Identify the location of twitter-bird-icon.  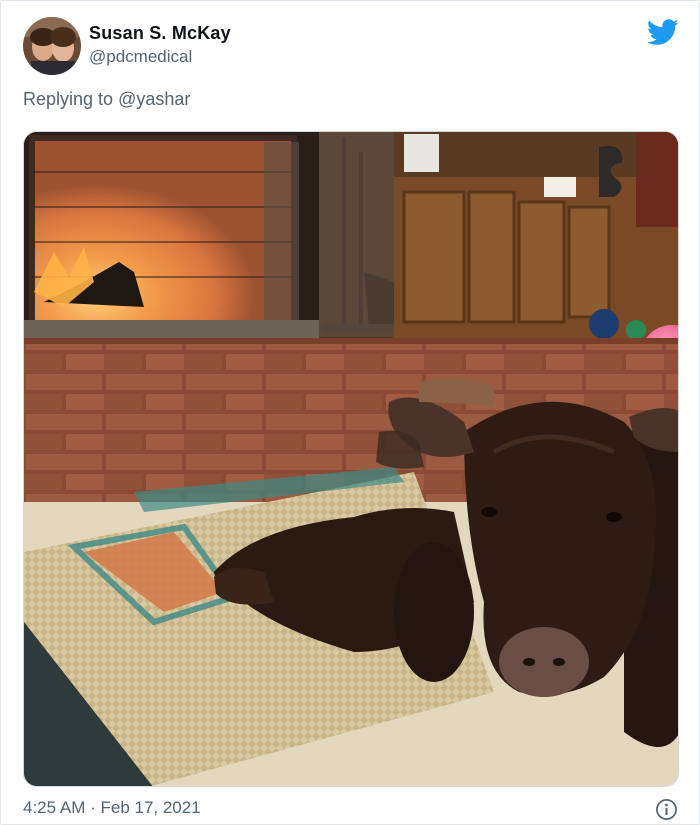
(663, 32).